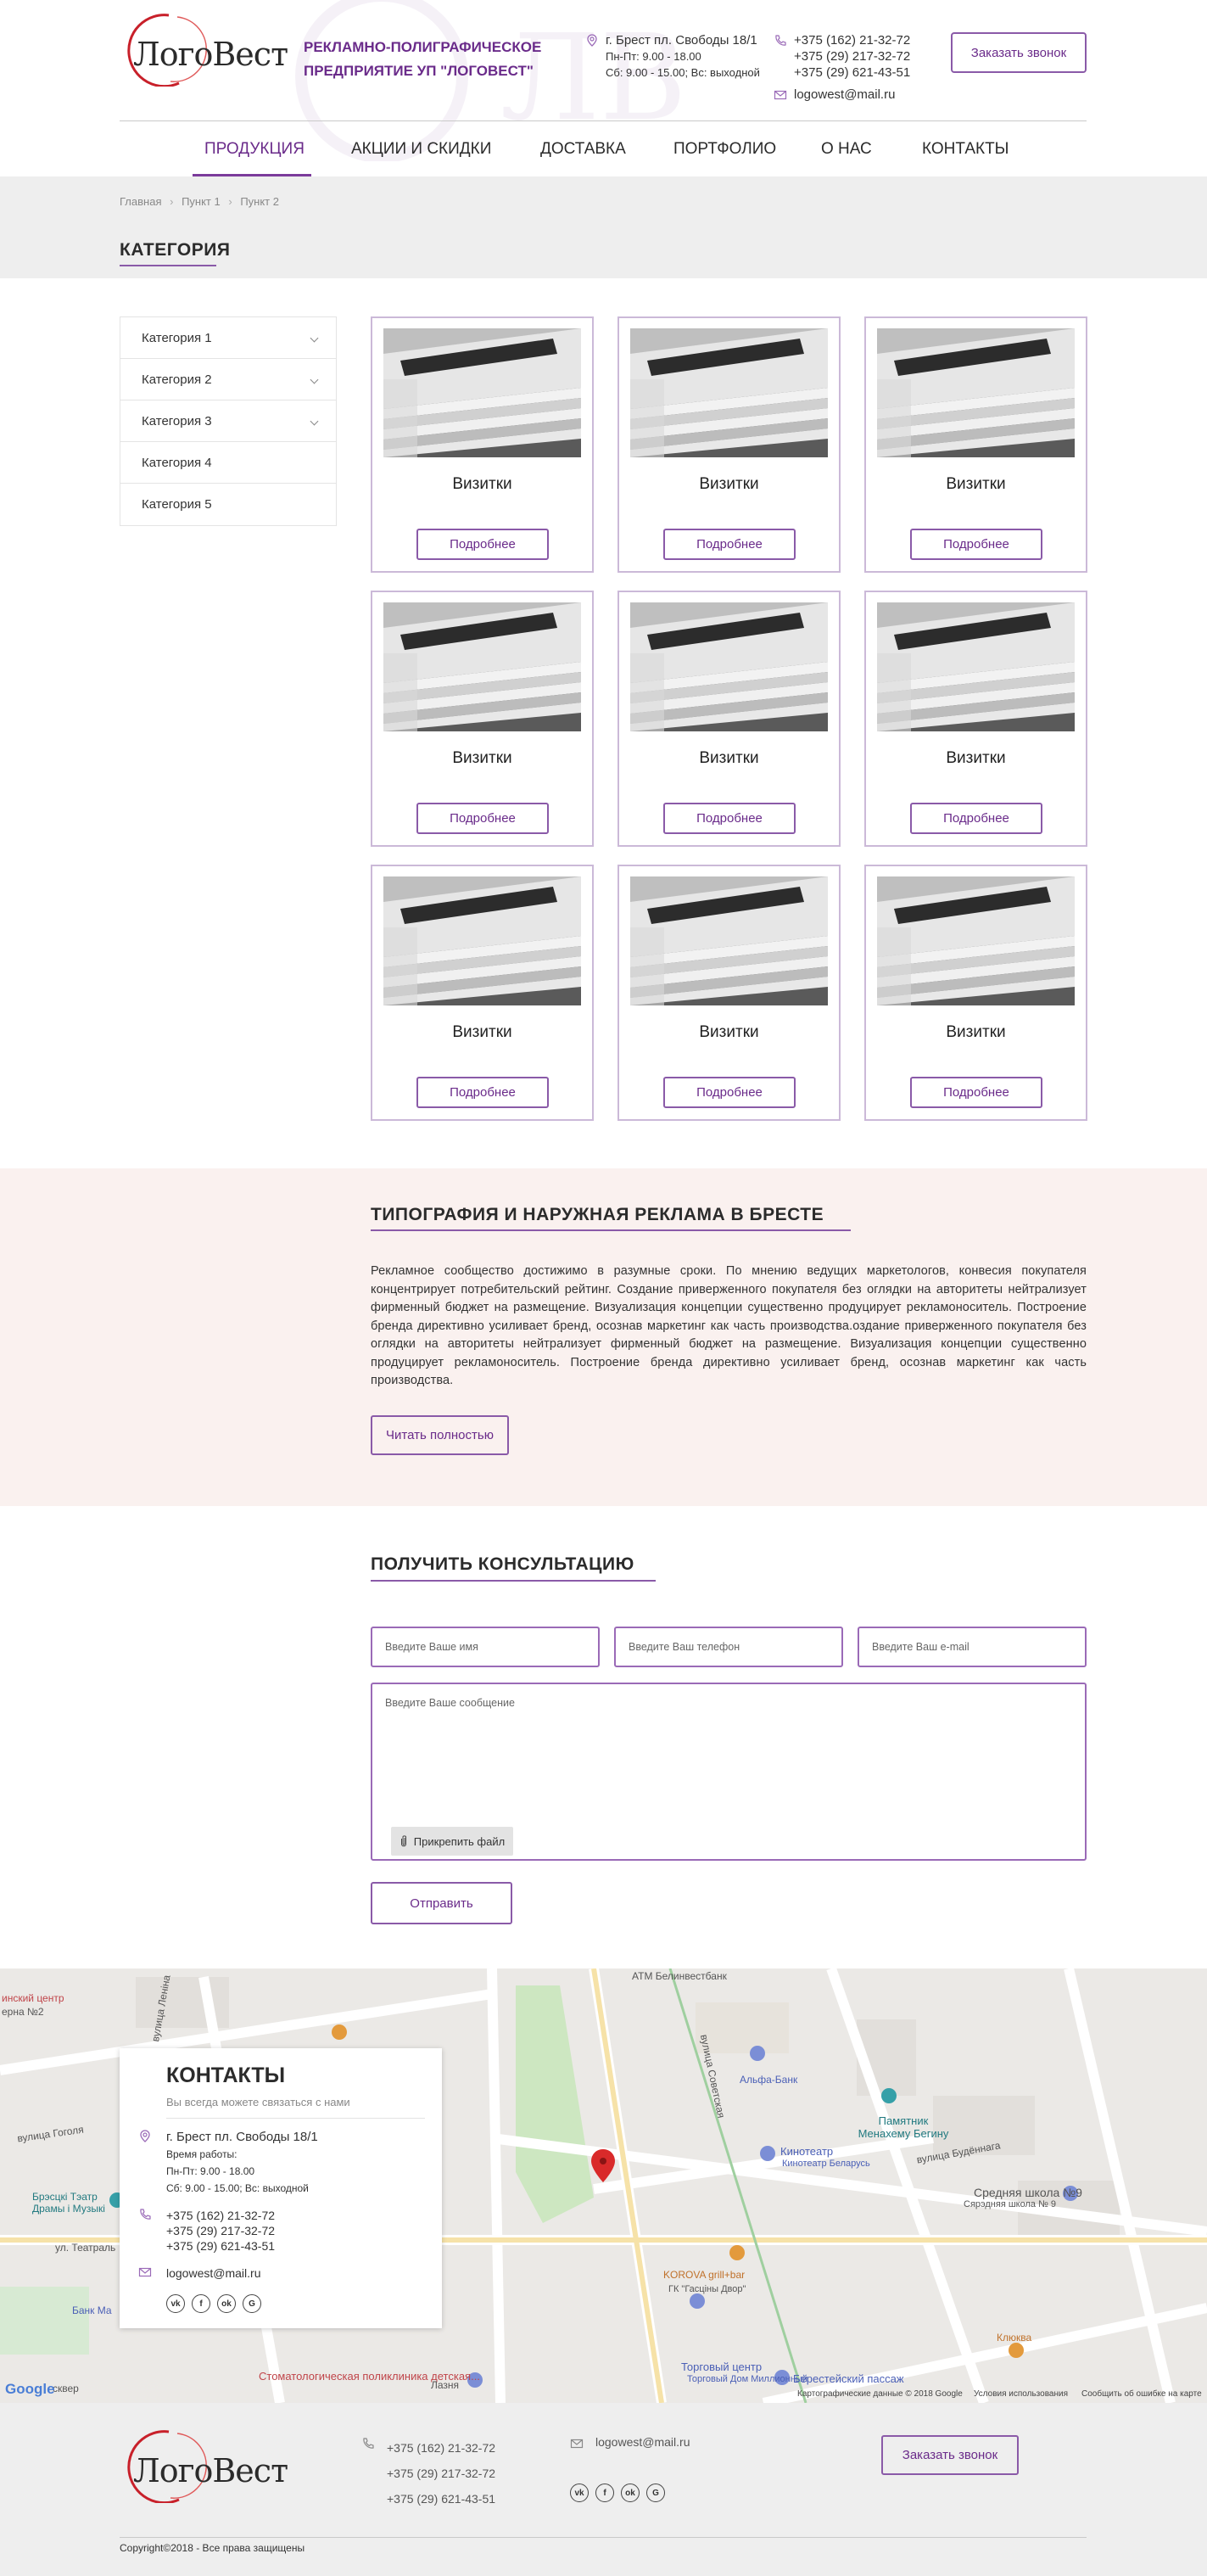  I want to click on contacts-phone-1: +375 (162) 21-32-72, so click(220, 2215).